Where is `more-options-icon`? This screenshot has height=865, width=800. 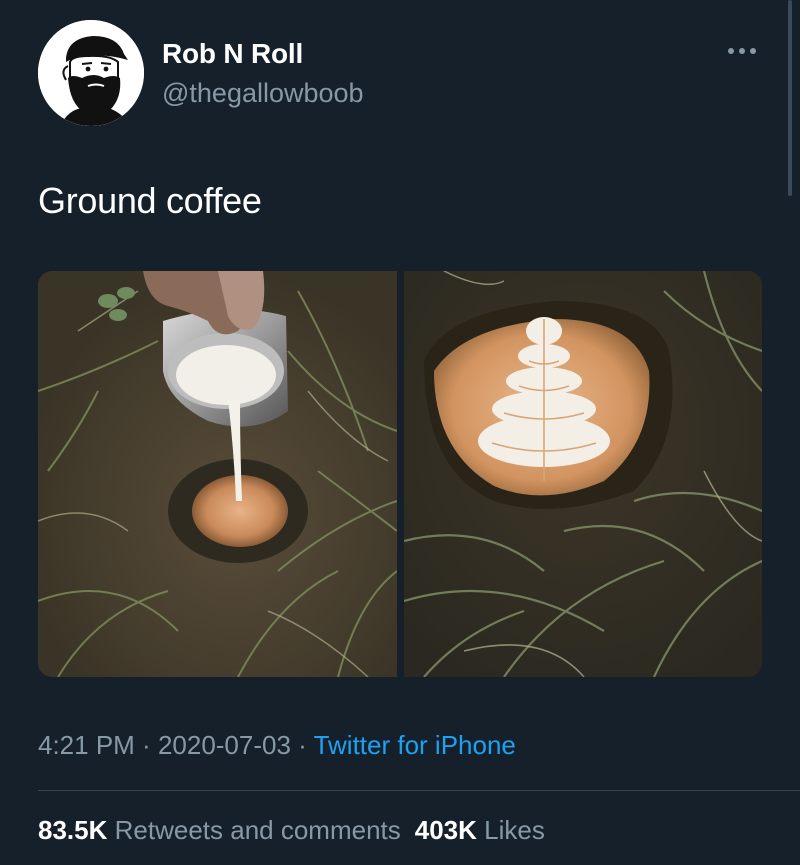 more-options-icon is located at coordinates (742, 51).